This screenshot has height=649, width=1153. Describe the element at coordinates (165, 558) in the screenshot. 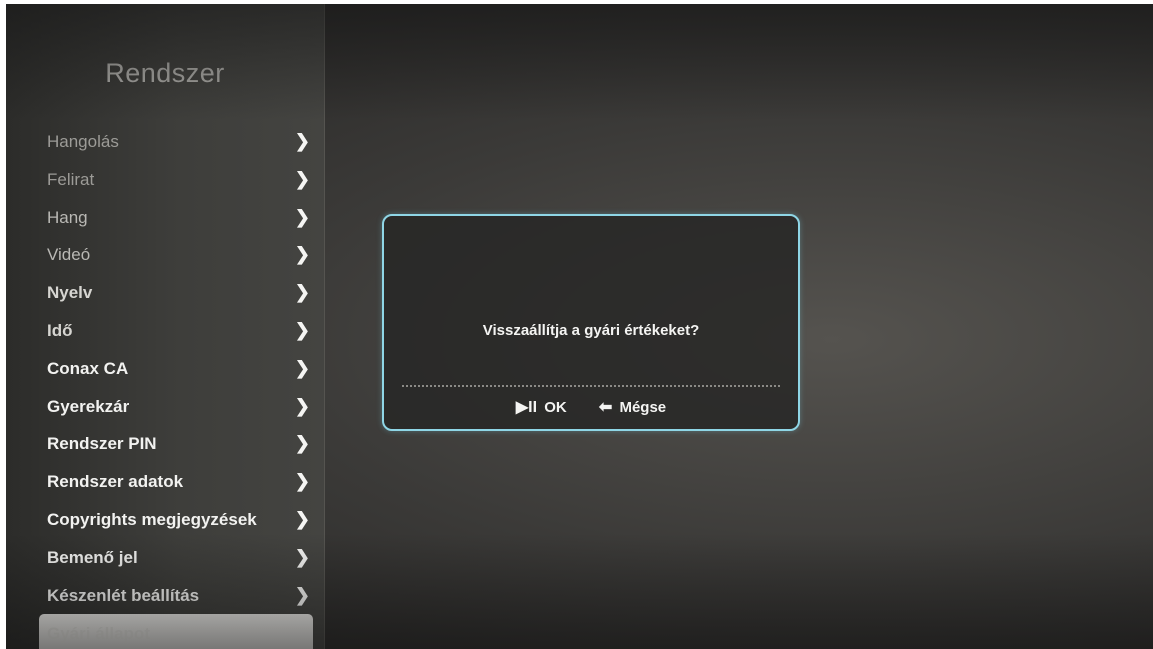

I see `menu-item-bemeno-jel: Bemenő jel ❯` at that location.